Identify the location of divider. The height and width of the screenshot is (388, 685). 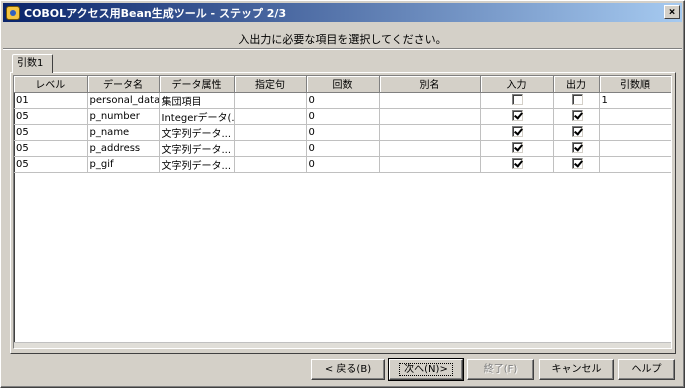
(342, 49).